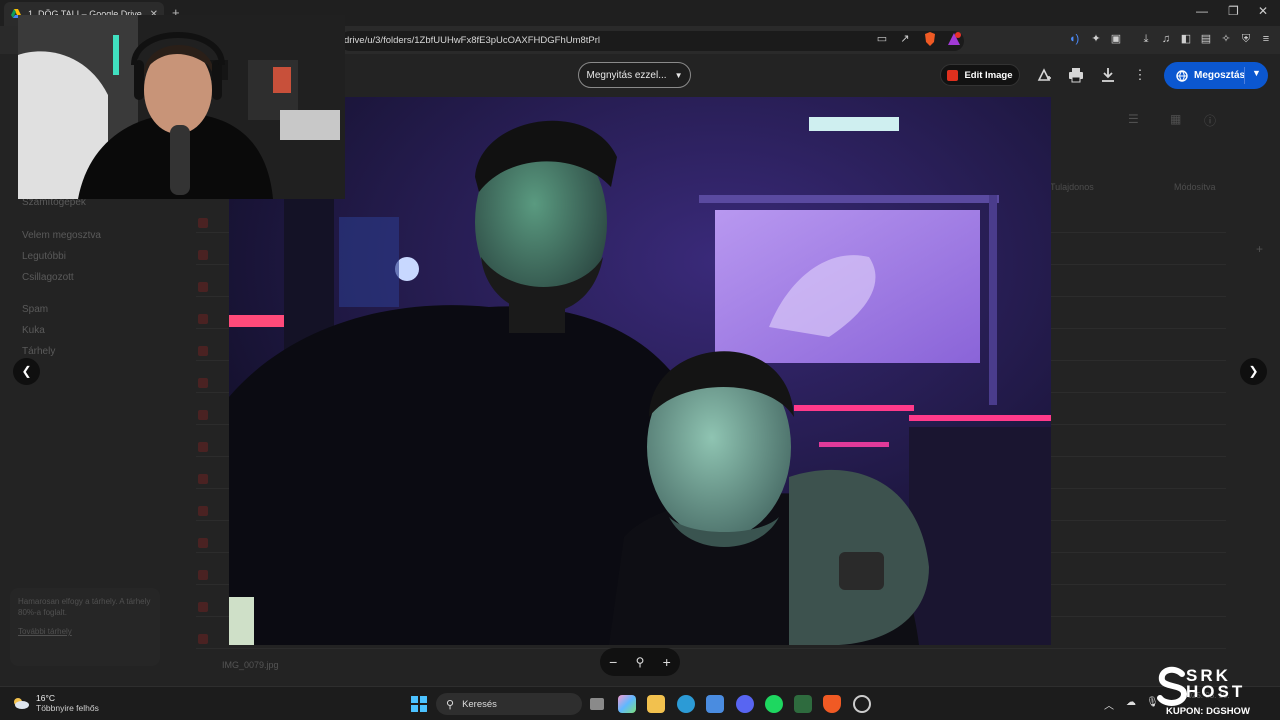  I want to click on cloud-icon, so click(21, 703).